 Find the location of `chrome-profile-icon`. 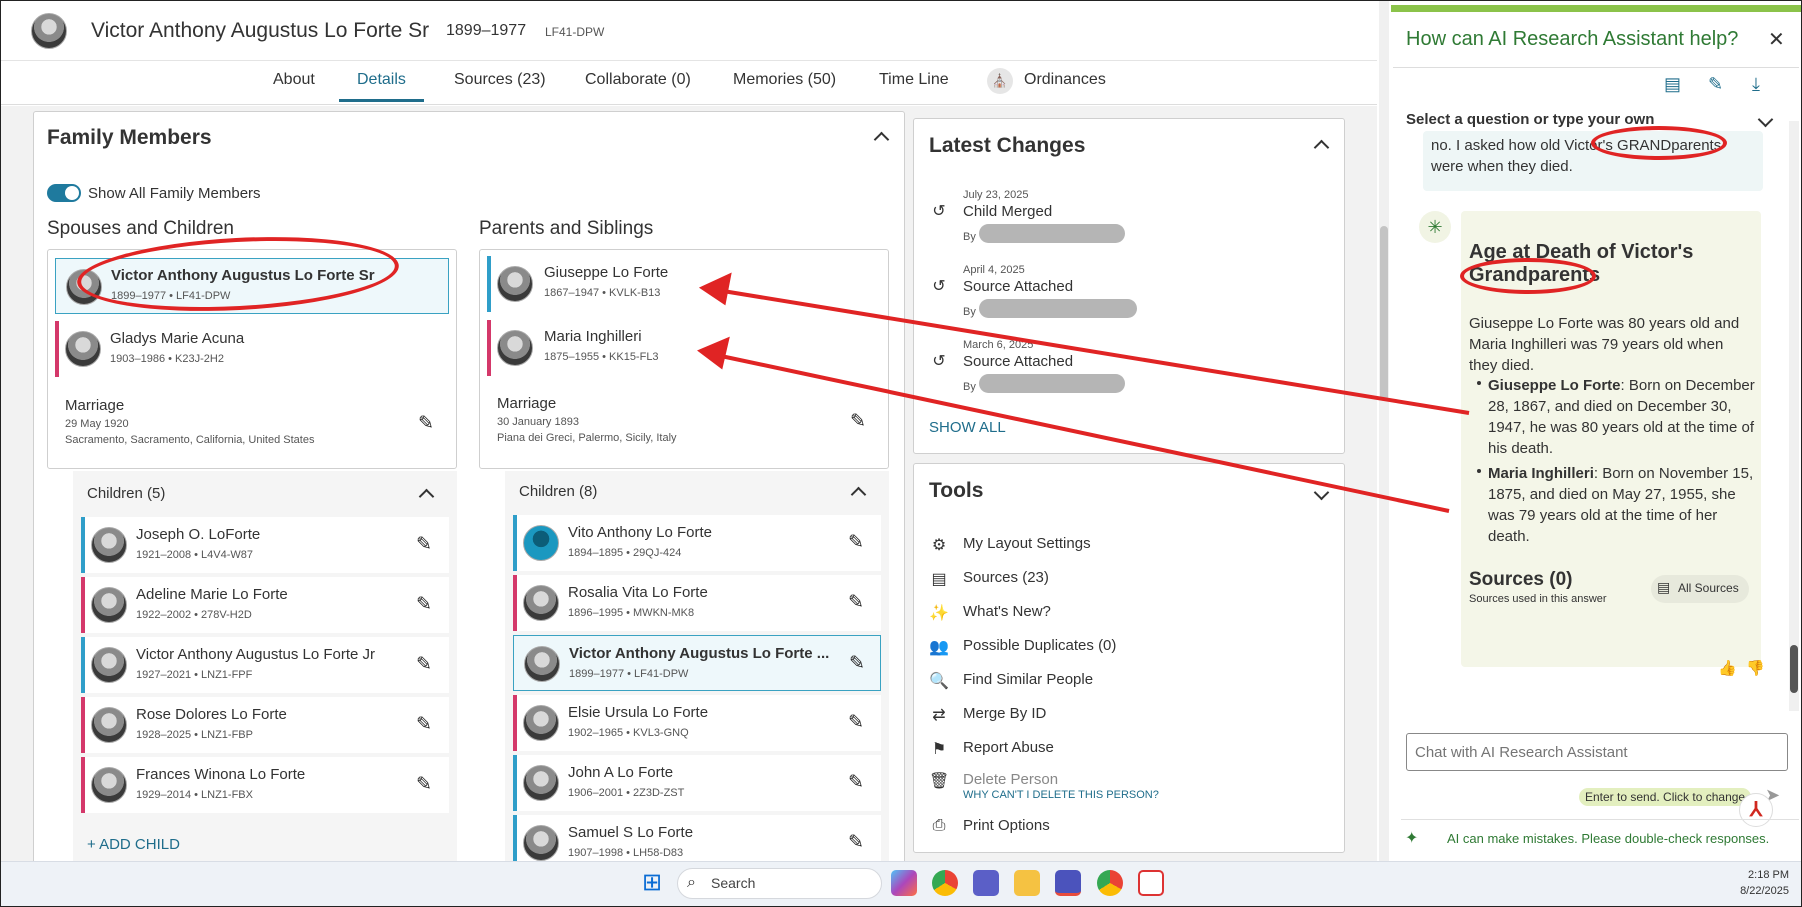

chrome-profile-icon is located at coordinates (1110, 883).